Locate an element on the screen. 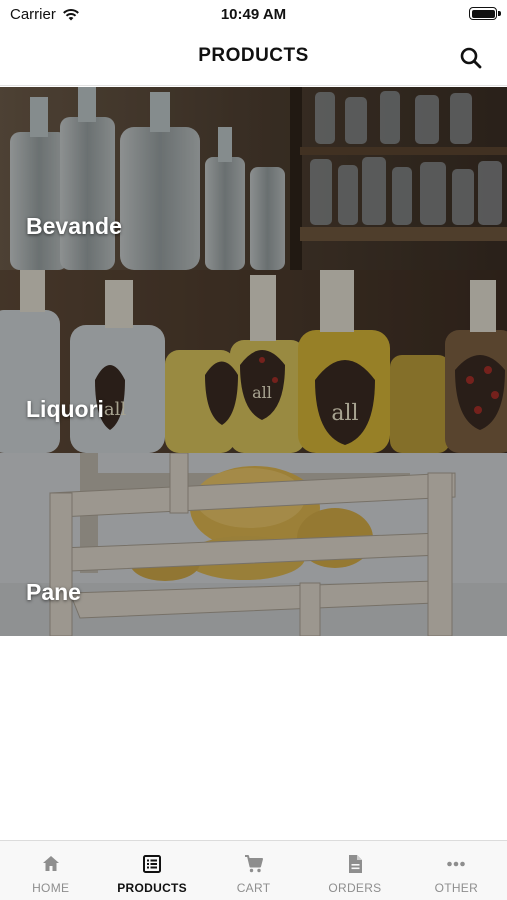  tab-label: OTHER is located at coordinates (456, 888).